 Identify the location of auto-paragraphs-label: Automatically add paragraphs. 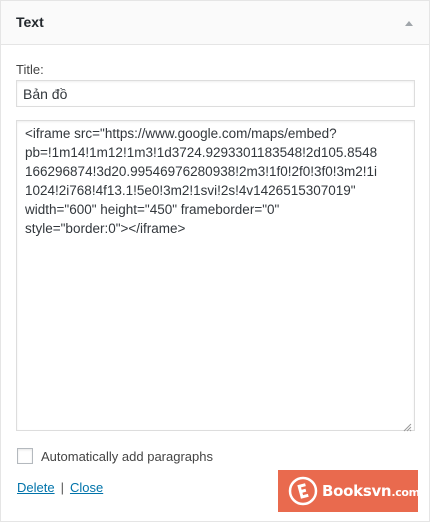
(127, 456).